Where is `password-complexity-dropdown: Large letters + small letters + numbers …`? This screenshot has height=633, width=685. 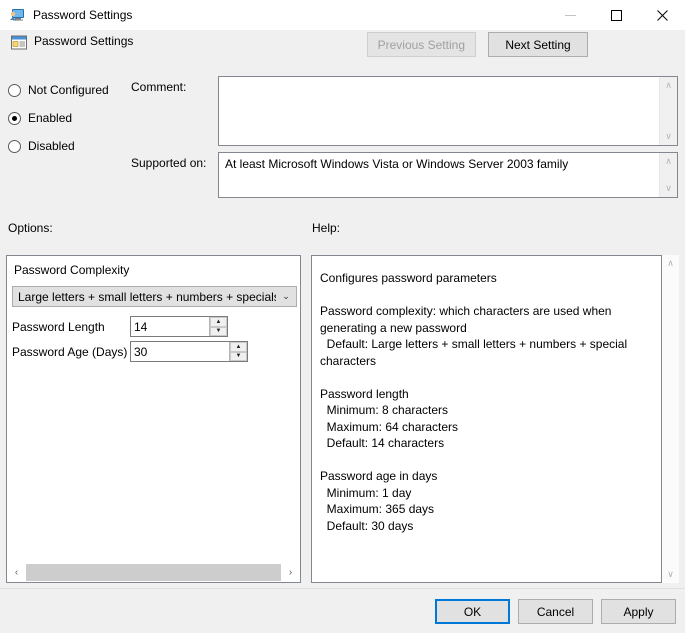 password-complexity-dropdown: Large letters + small letters + numbers … is located at coordinates (154, 296).